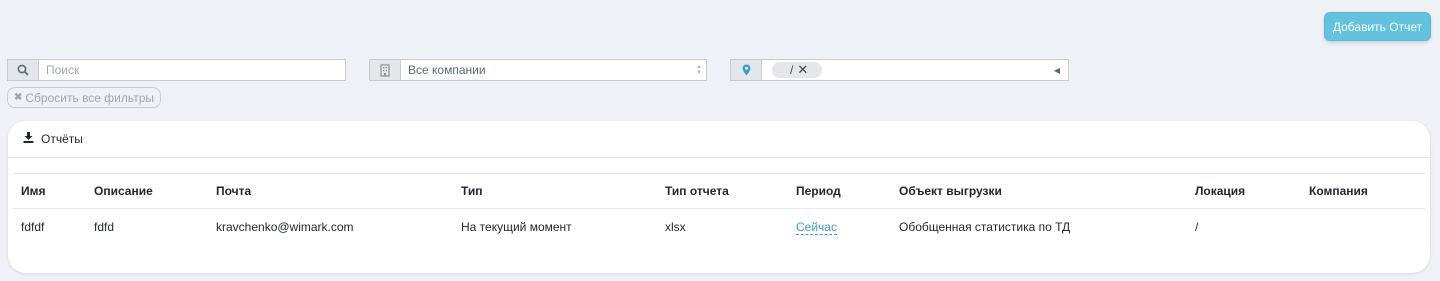  What do you see at coordinates (904, 70) in the screenshot?
I see `location-select: / ✕` at bounding box center [904, 70].